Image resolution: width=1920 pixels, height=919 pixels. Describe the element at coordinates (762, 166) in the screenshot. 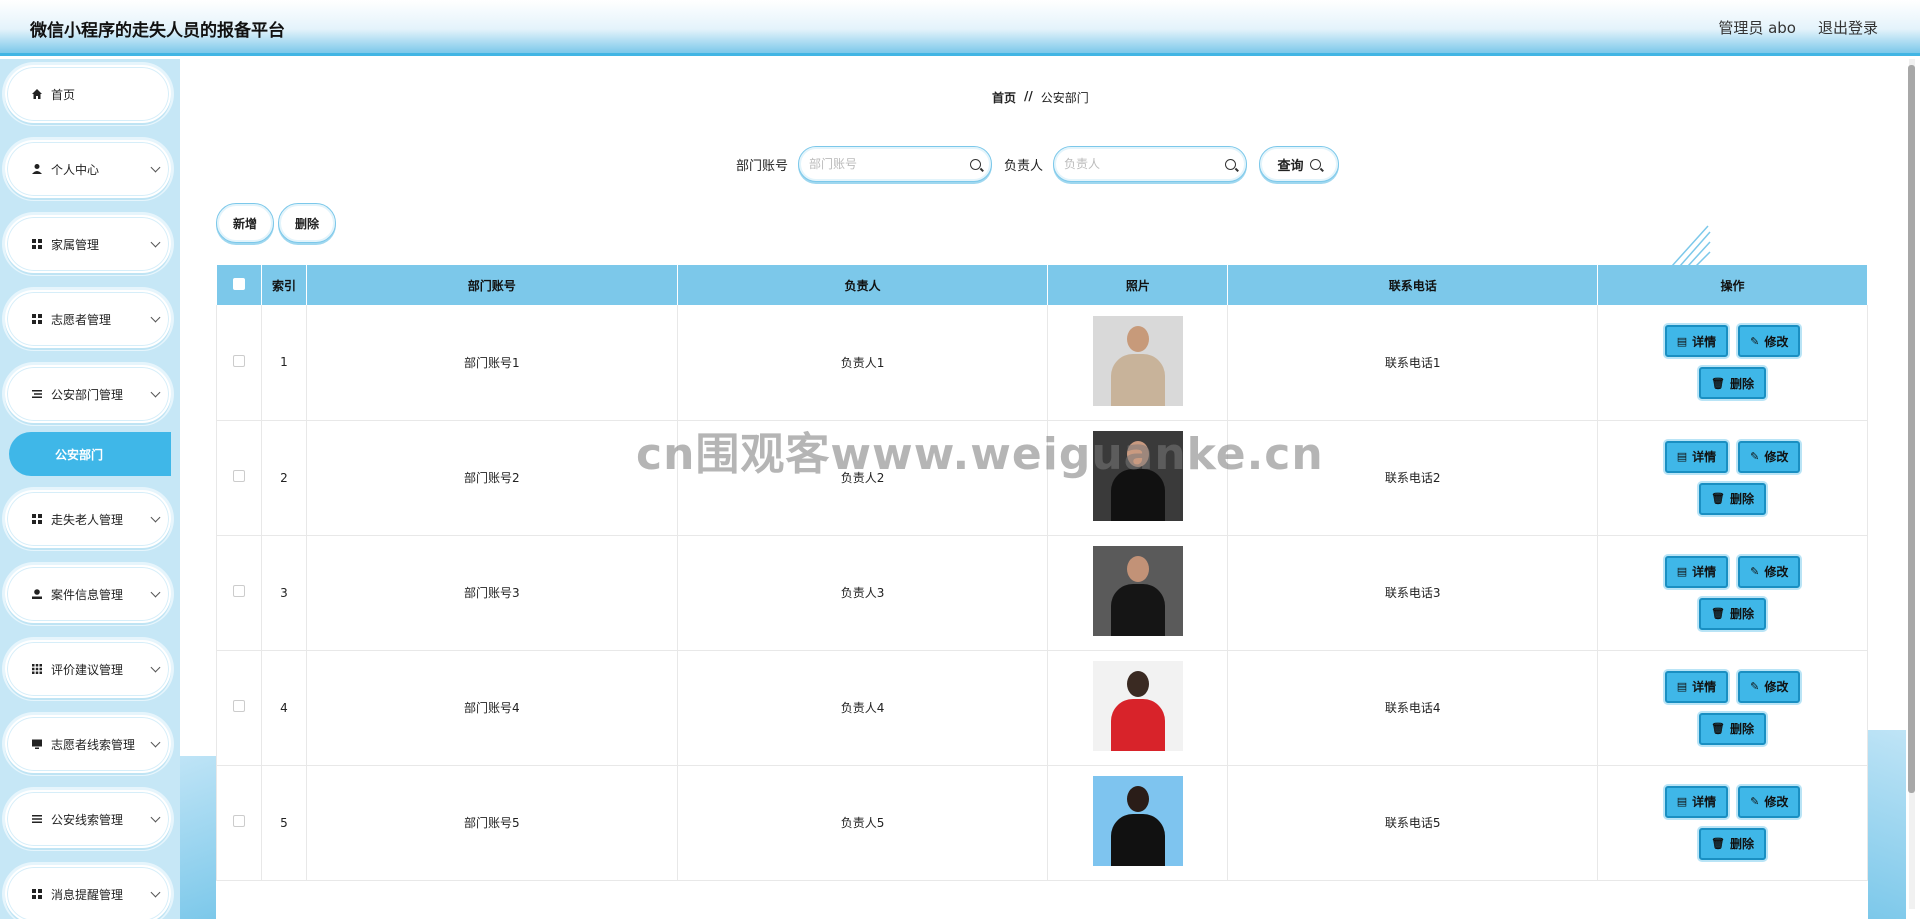

I see `account-search-label: 部门账号` at that location.